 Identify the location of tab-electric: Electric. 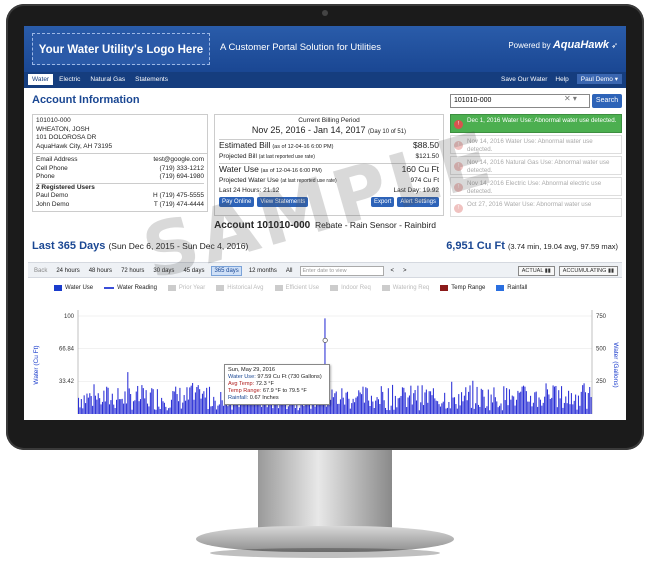
(69, 79).